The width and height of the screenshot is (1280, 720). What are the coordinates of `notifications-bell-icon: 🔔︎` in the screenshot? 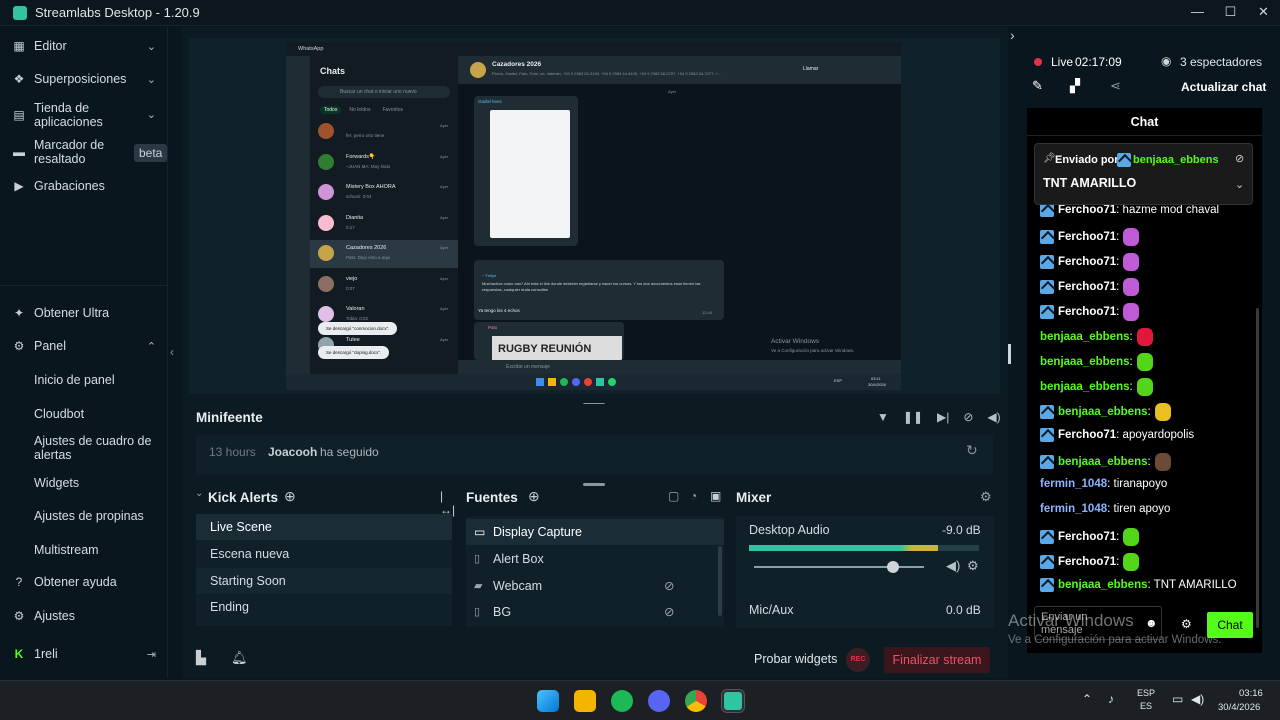 It's located at (239, 658).